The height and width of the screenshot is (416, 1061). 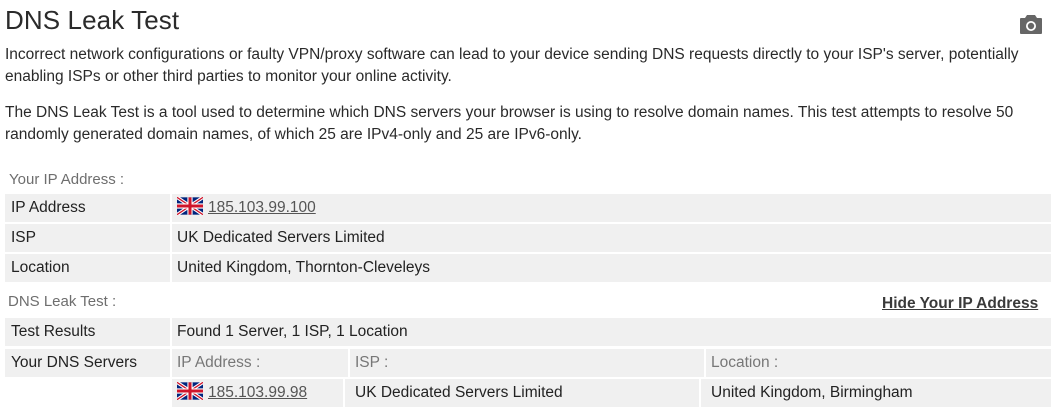 What do you see at coordinates (62, 301) in the screenshot?
I see `dns-section-label: DNS Leak Test :` at bounding box center [62, 301].